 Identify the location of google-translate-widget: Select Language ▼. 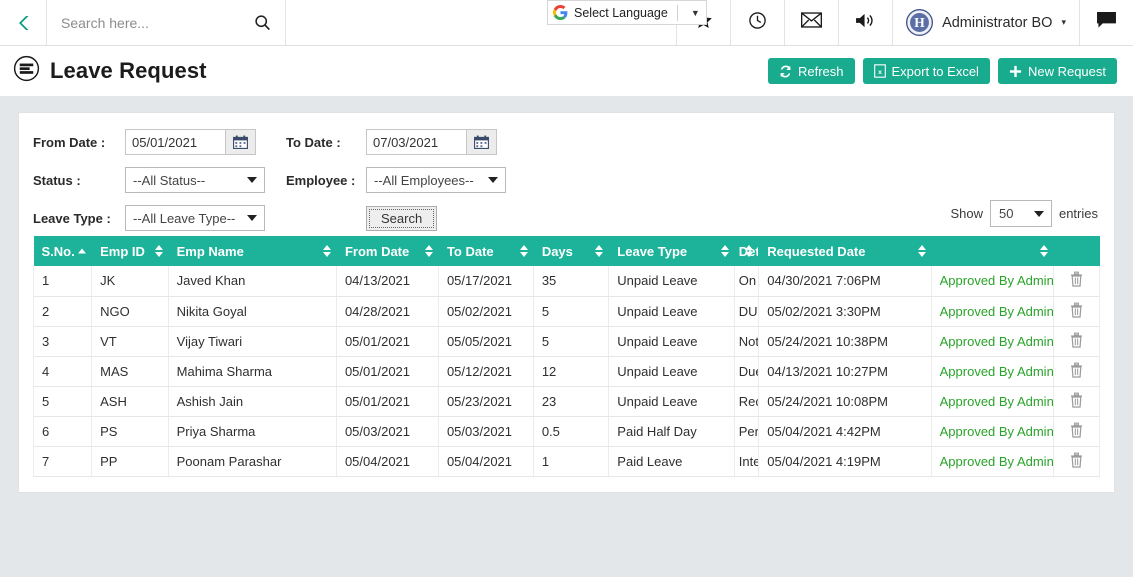
(627, 12).